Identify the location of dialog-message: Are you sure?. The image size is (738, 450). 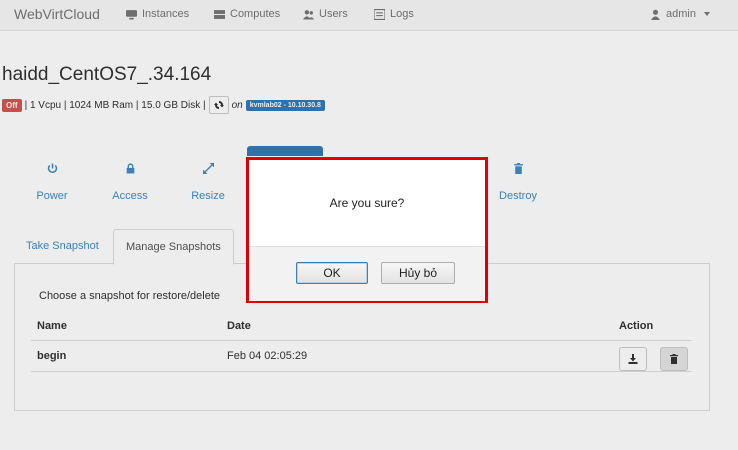
(367, 203).